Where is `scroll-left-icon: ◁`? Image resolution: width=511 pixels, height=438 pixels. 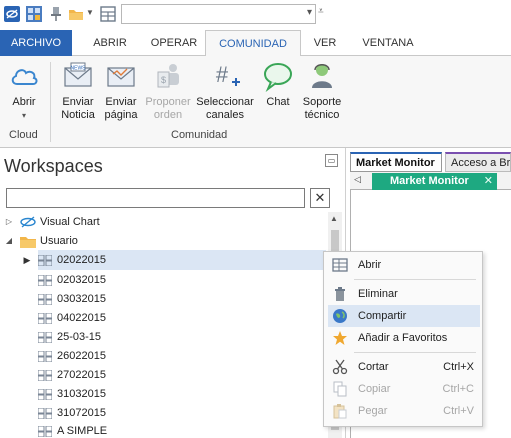 scroll-left-icon: ◁ is located at coordinates (357, 179).